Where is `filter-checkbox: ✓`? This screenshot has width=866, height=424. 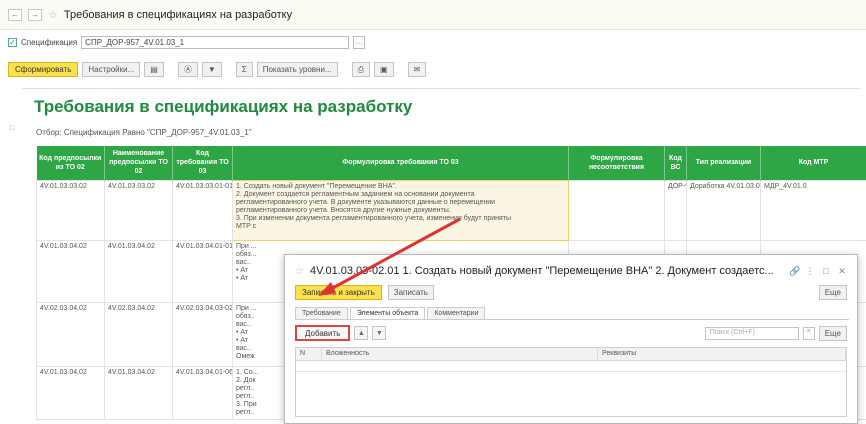 filter-checkbox: ✓ is located at coordinates (12, 42).